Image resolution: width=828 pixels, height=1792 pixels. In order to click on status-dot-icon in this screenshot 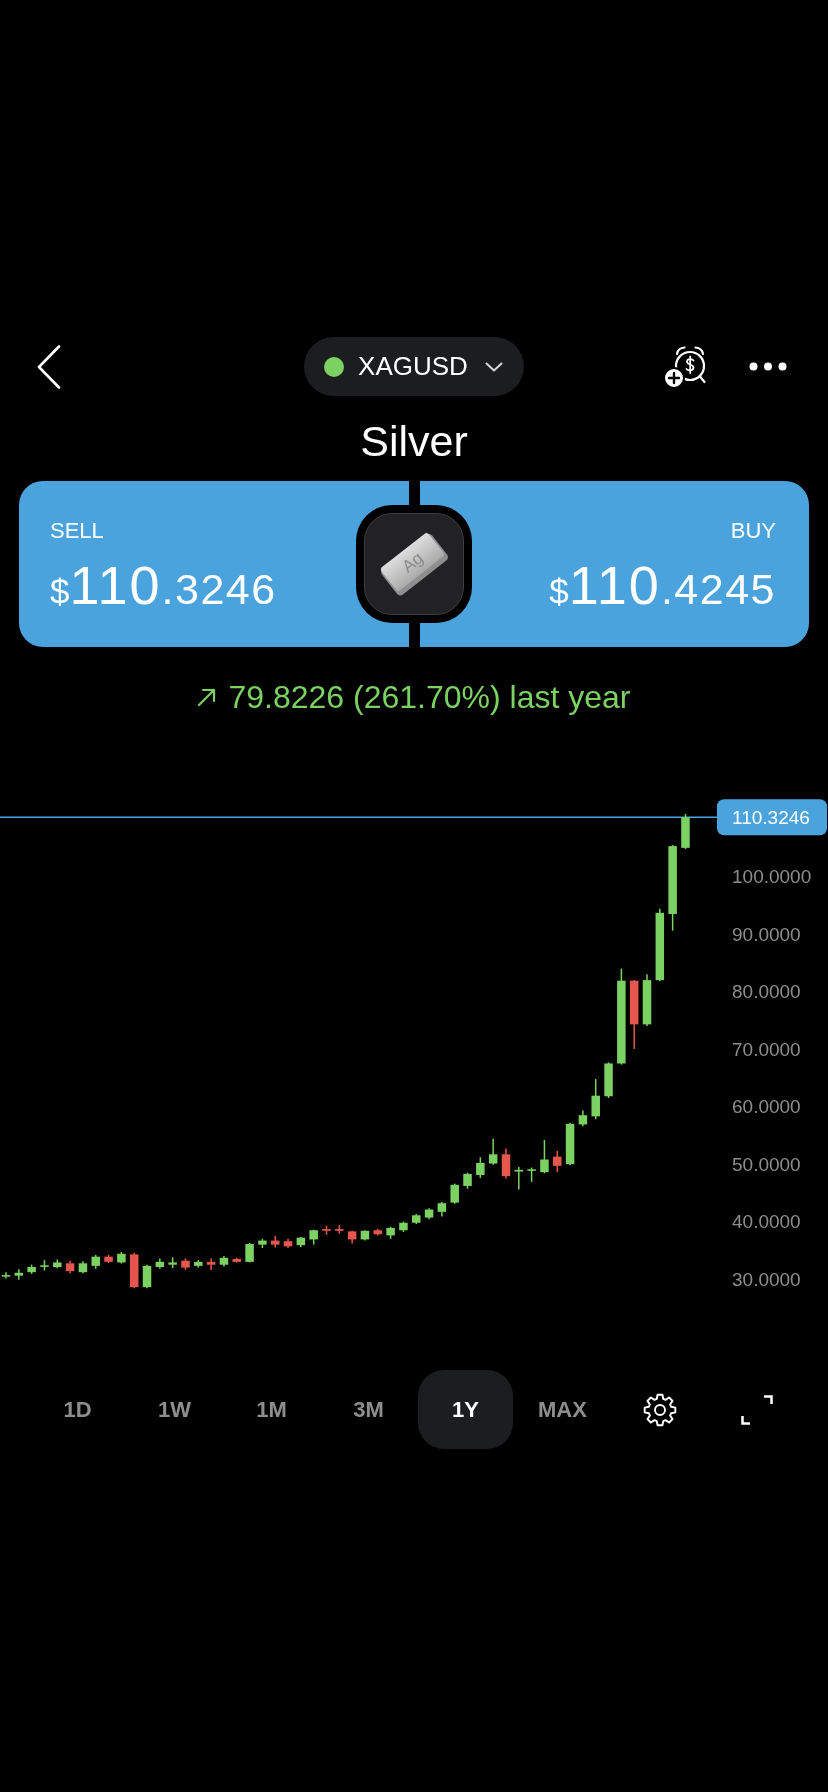, I will do `click(334, 366)`.